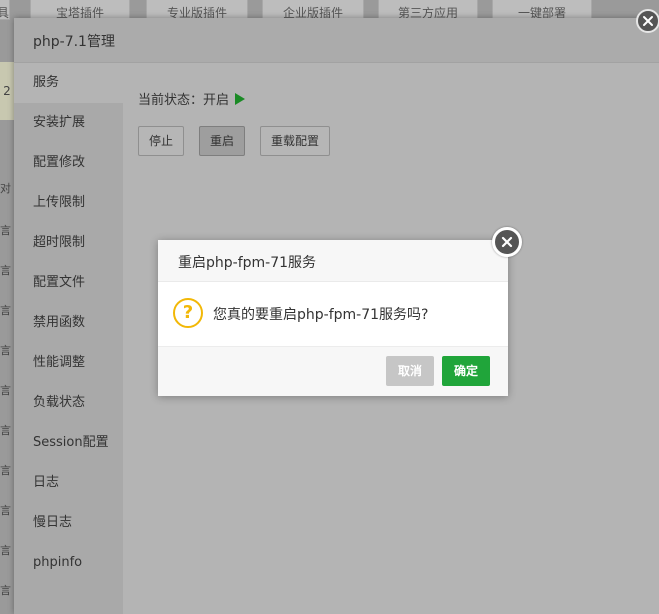 The image size is (659, 614). I want to click on dialog-title: 重启php-fpm-71服务, so click(247, 263).